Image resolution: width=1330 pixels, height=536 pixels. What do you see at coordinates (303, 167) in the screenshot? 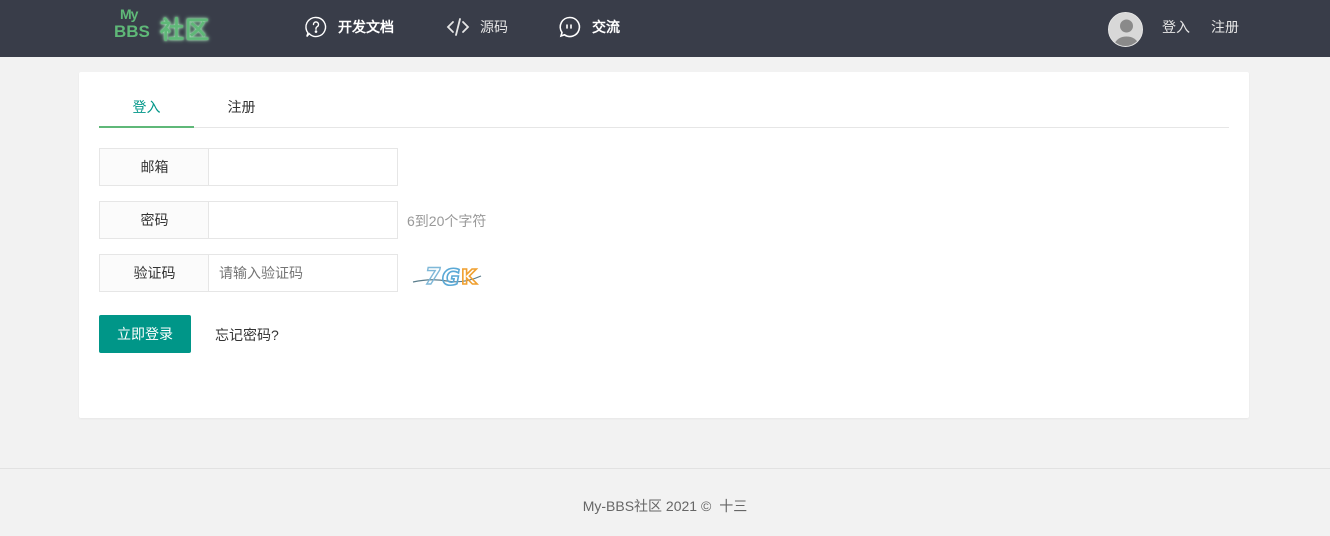
I see `email-field` at bounding box center [303, 167].